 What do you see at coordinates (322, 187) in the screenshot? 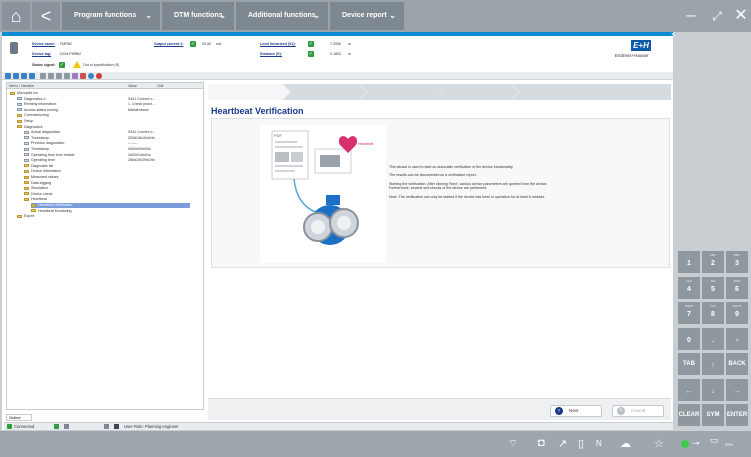
I see `device-illustration-svg: PDF Heartbeat` at bounding box center [322, 187].